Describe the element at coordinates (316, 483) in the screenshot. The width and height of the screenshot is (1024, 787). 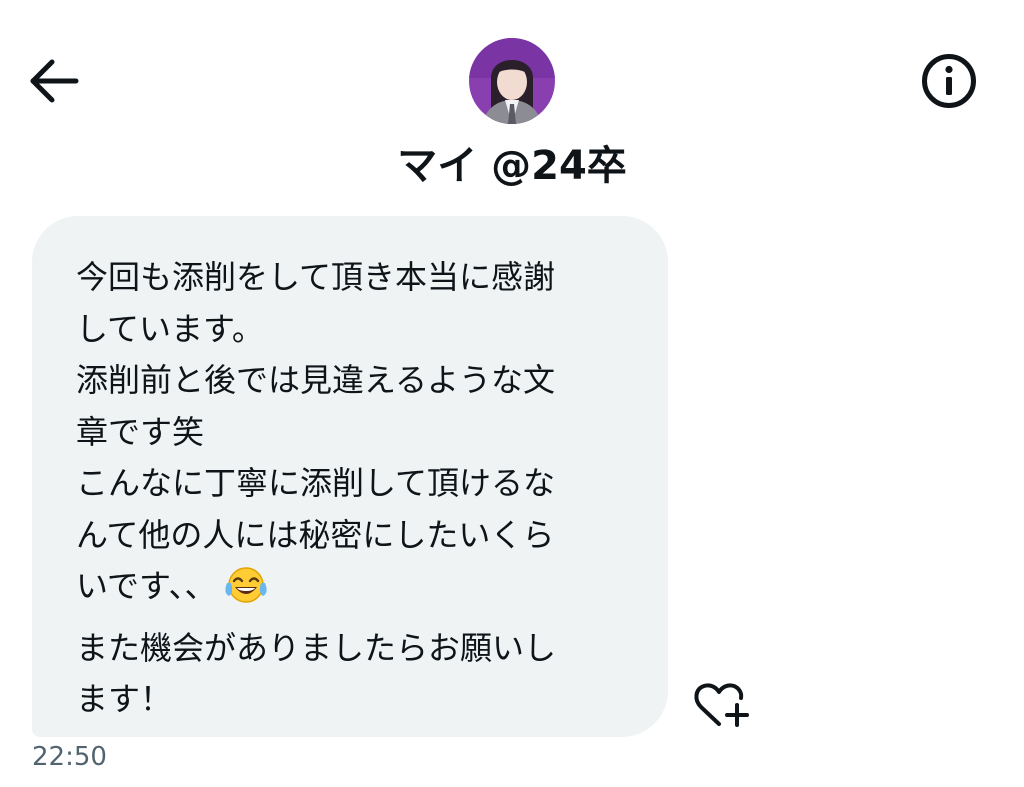
I see `message-text-line: こんなに丁寧に添削して頂けるな` at that location.